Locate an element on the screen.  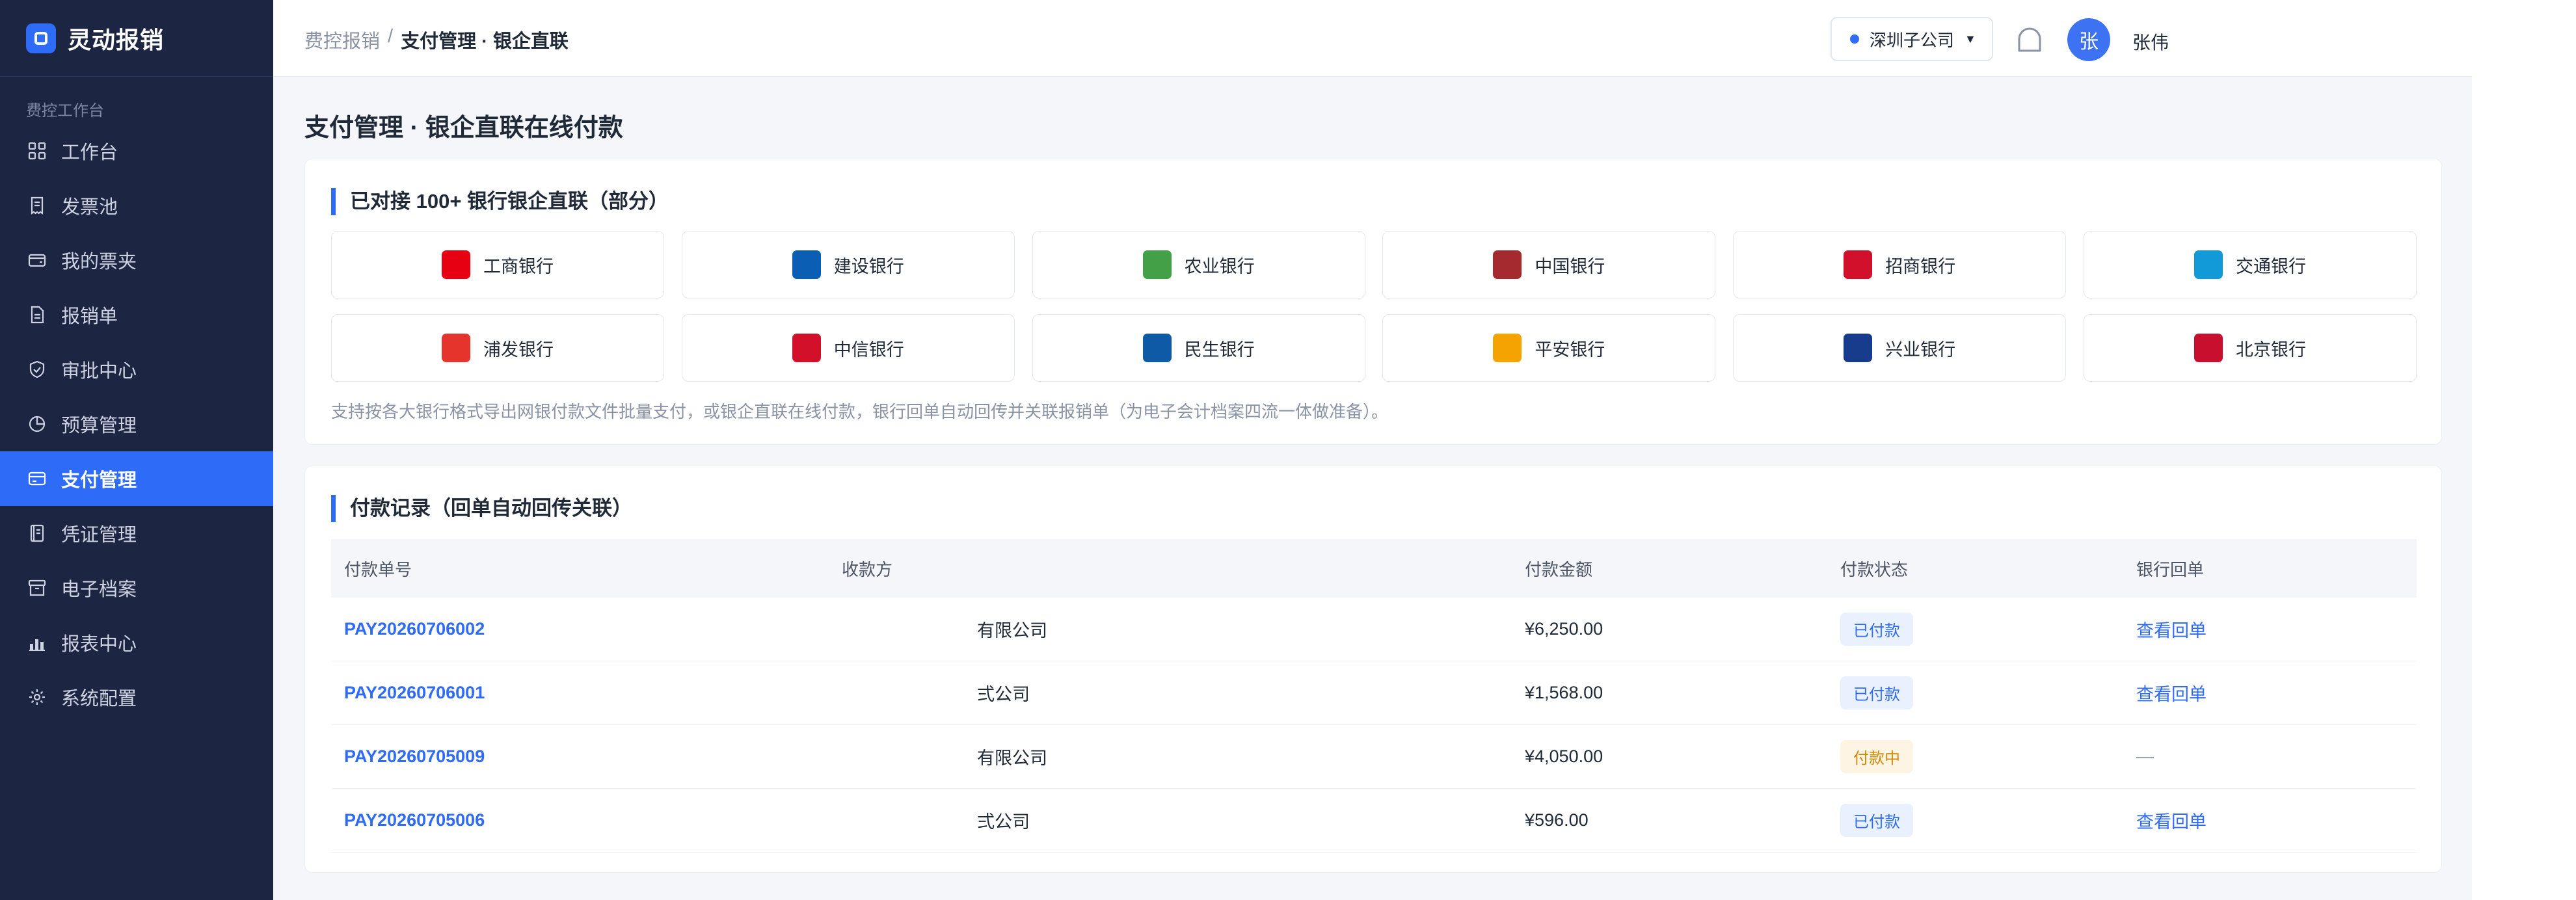
sidebar-item-8: 电子档案 is located at coordinates (136, 588).